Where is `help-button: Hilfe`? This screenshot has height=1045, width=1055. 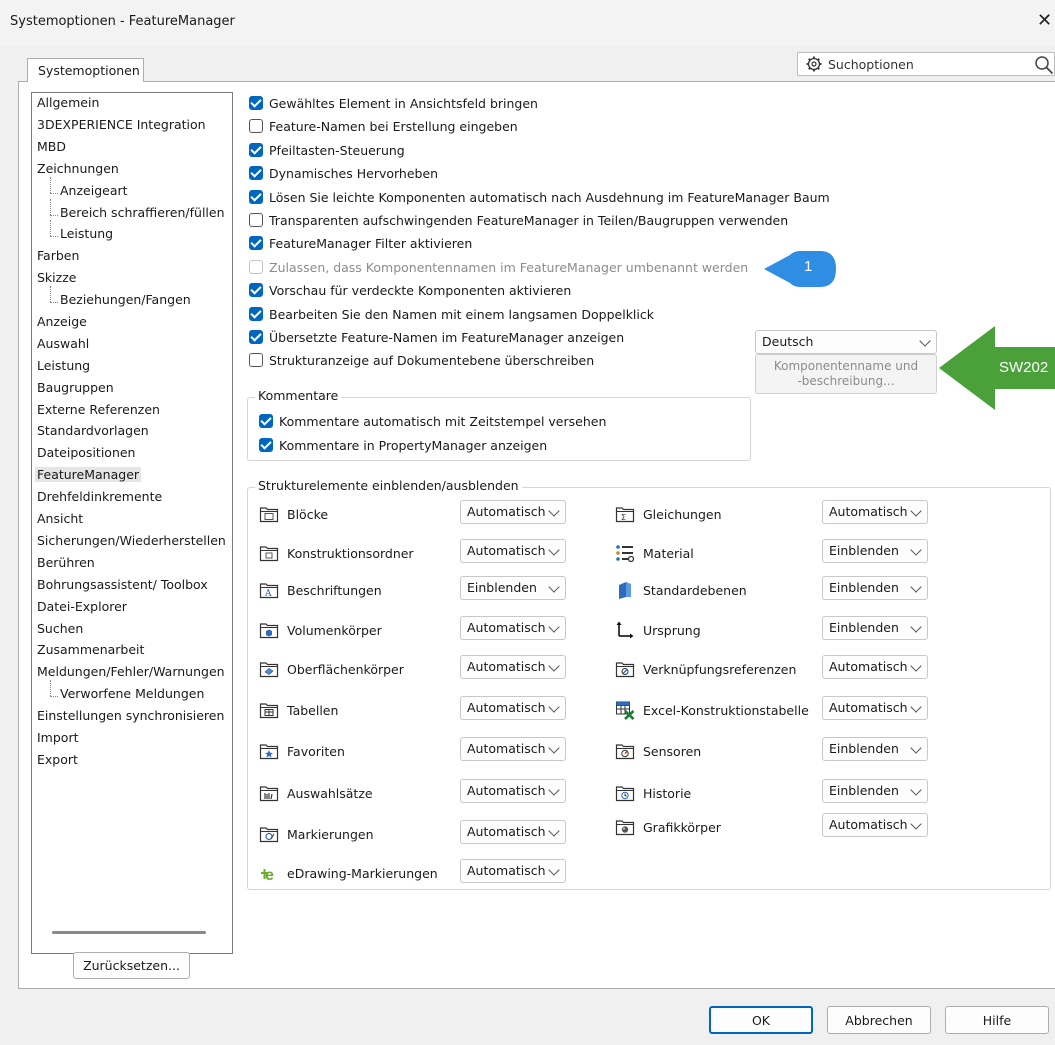 help-button: Hilfe is located at coordinates (997, 1020).